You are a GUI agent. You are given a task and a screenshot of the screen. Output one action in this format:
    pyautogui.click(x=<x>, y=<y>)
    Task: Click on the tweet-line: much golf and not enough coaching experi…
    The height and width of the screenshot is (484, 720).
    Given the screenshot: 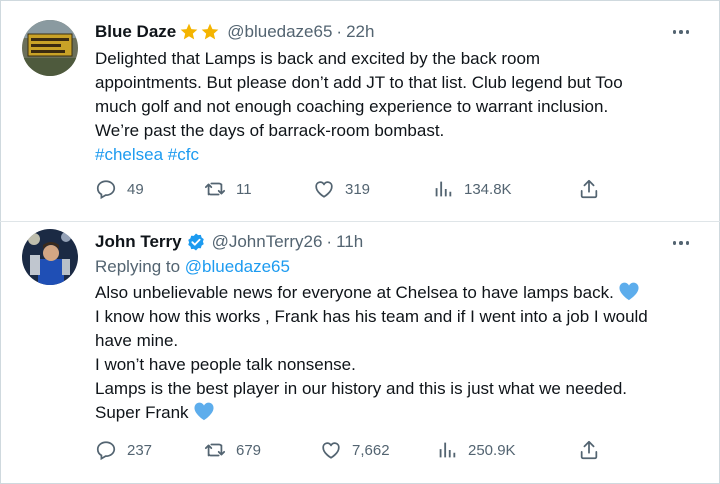 What is the action you would take?
    pyautogui.click(x=352, y=106)
    